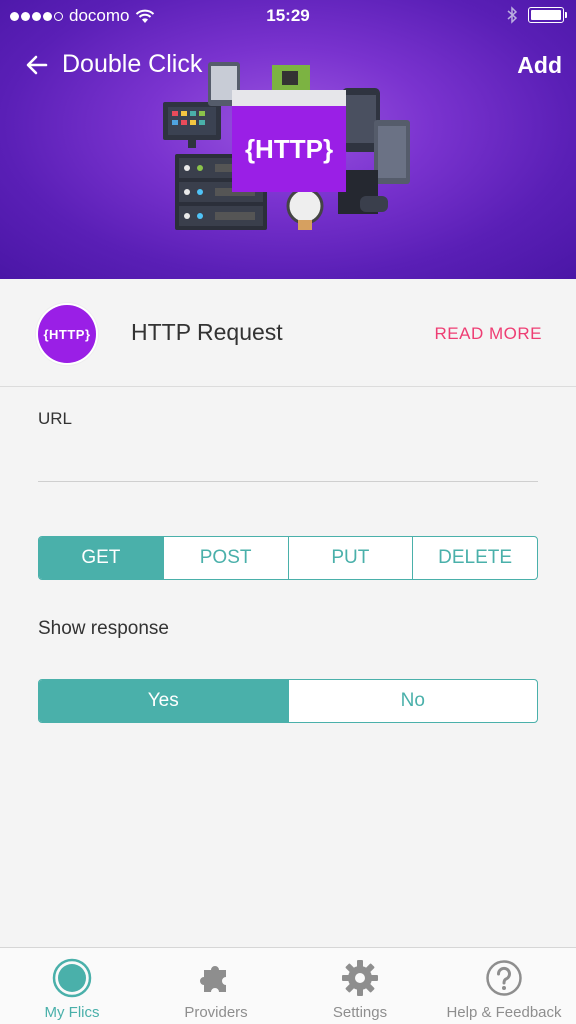  What do you see at coordinates (216, 1012) in the screenshot?
I see `tab-label-providers: Providers` at bounding box center [216, 1012].